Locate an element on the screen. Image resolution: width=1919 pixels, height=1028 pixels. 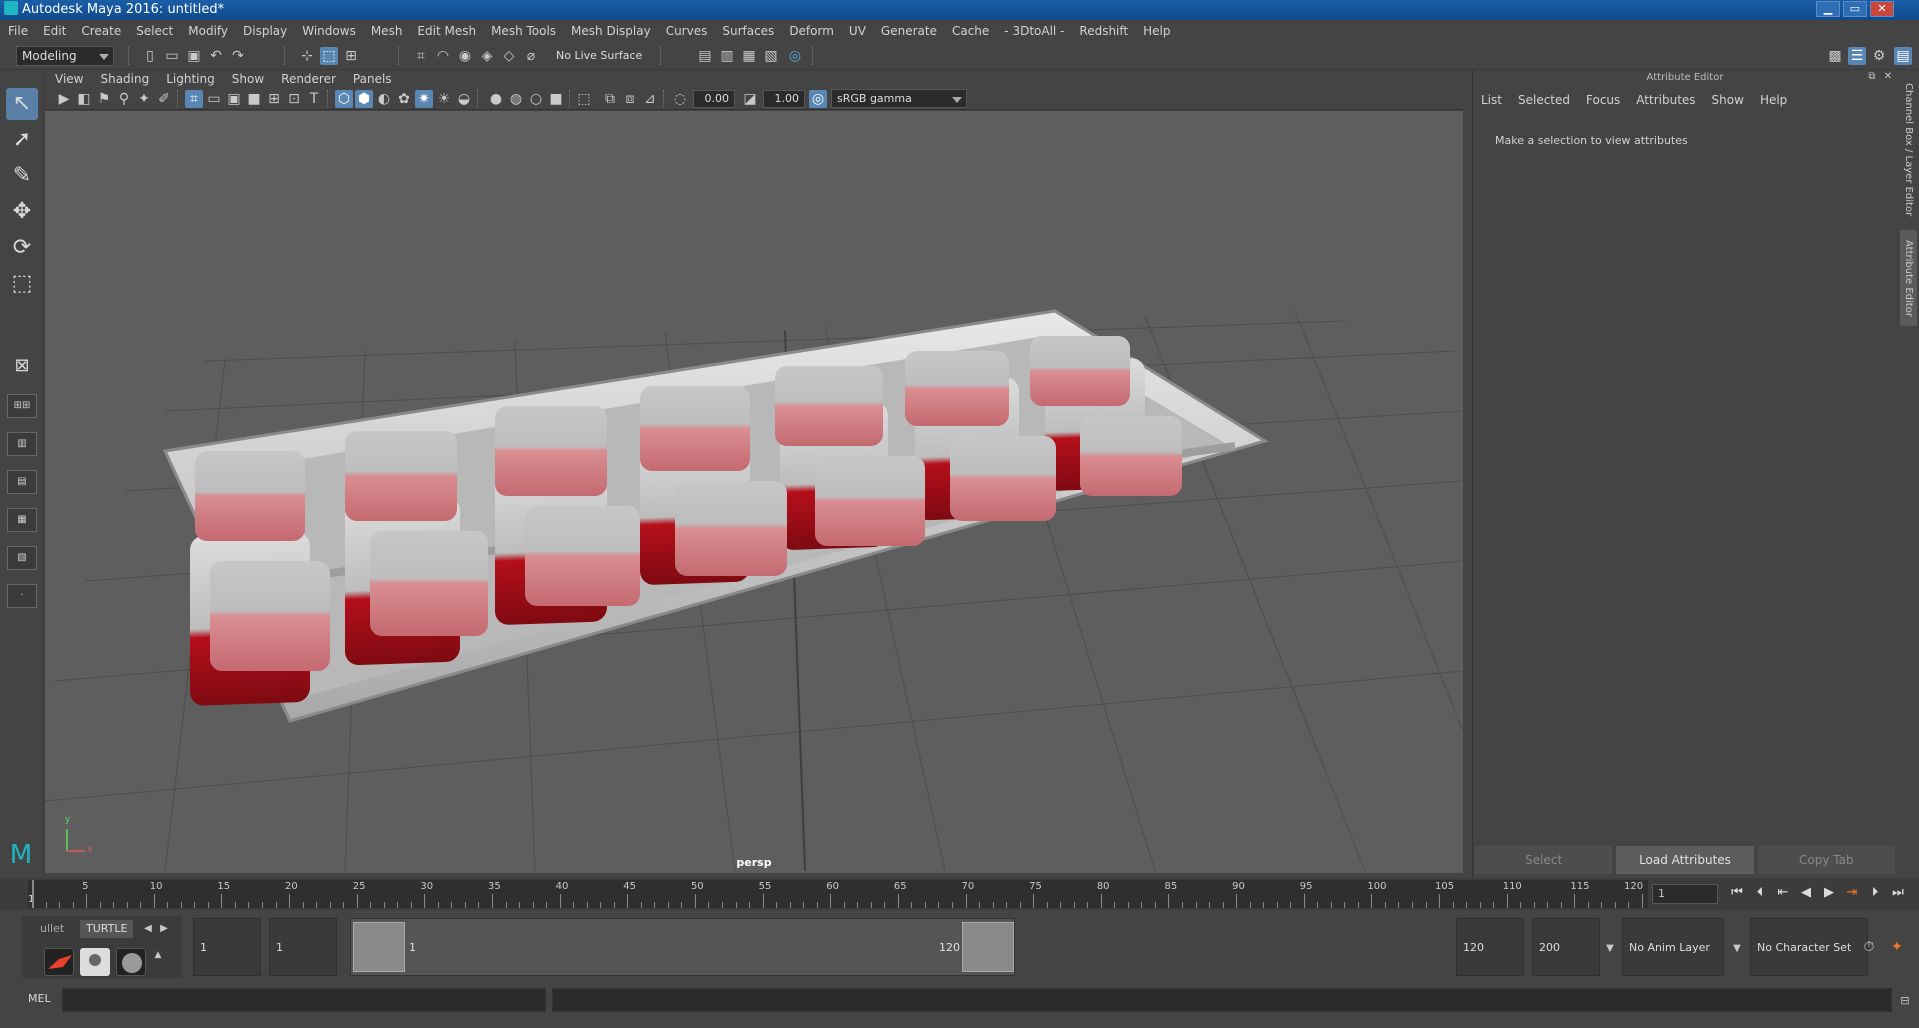
gate-mask-icon: ■ is located at coordinates (254, 99).